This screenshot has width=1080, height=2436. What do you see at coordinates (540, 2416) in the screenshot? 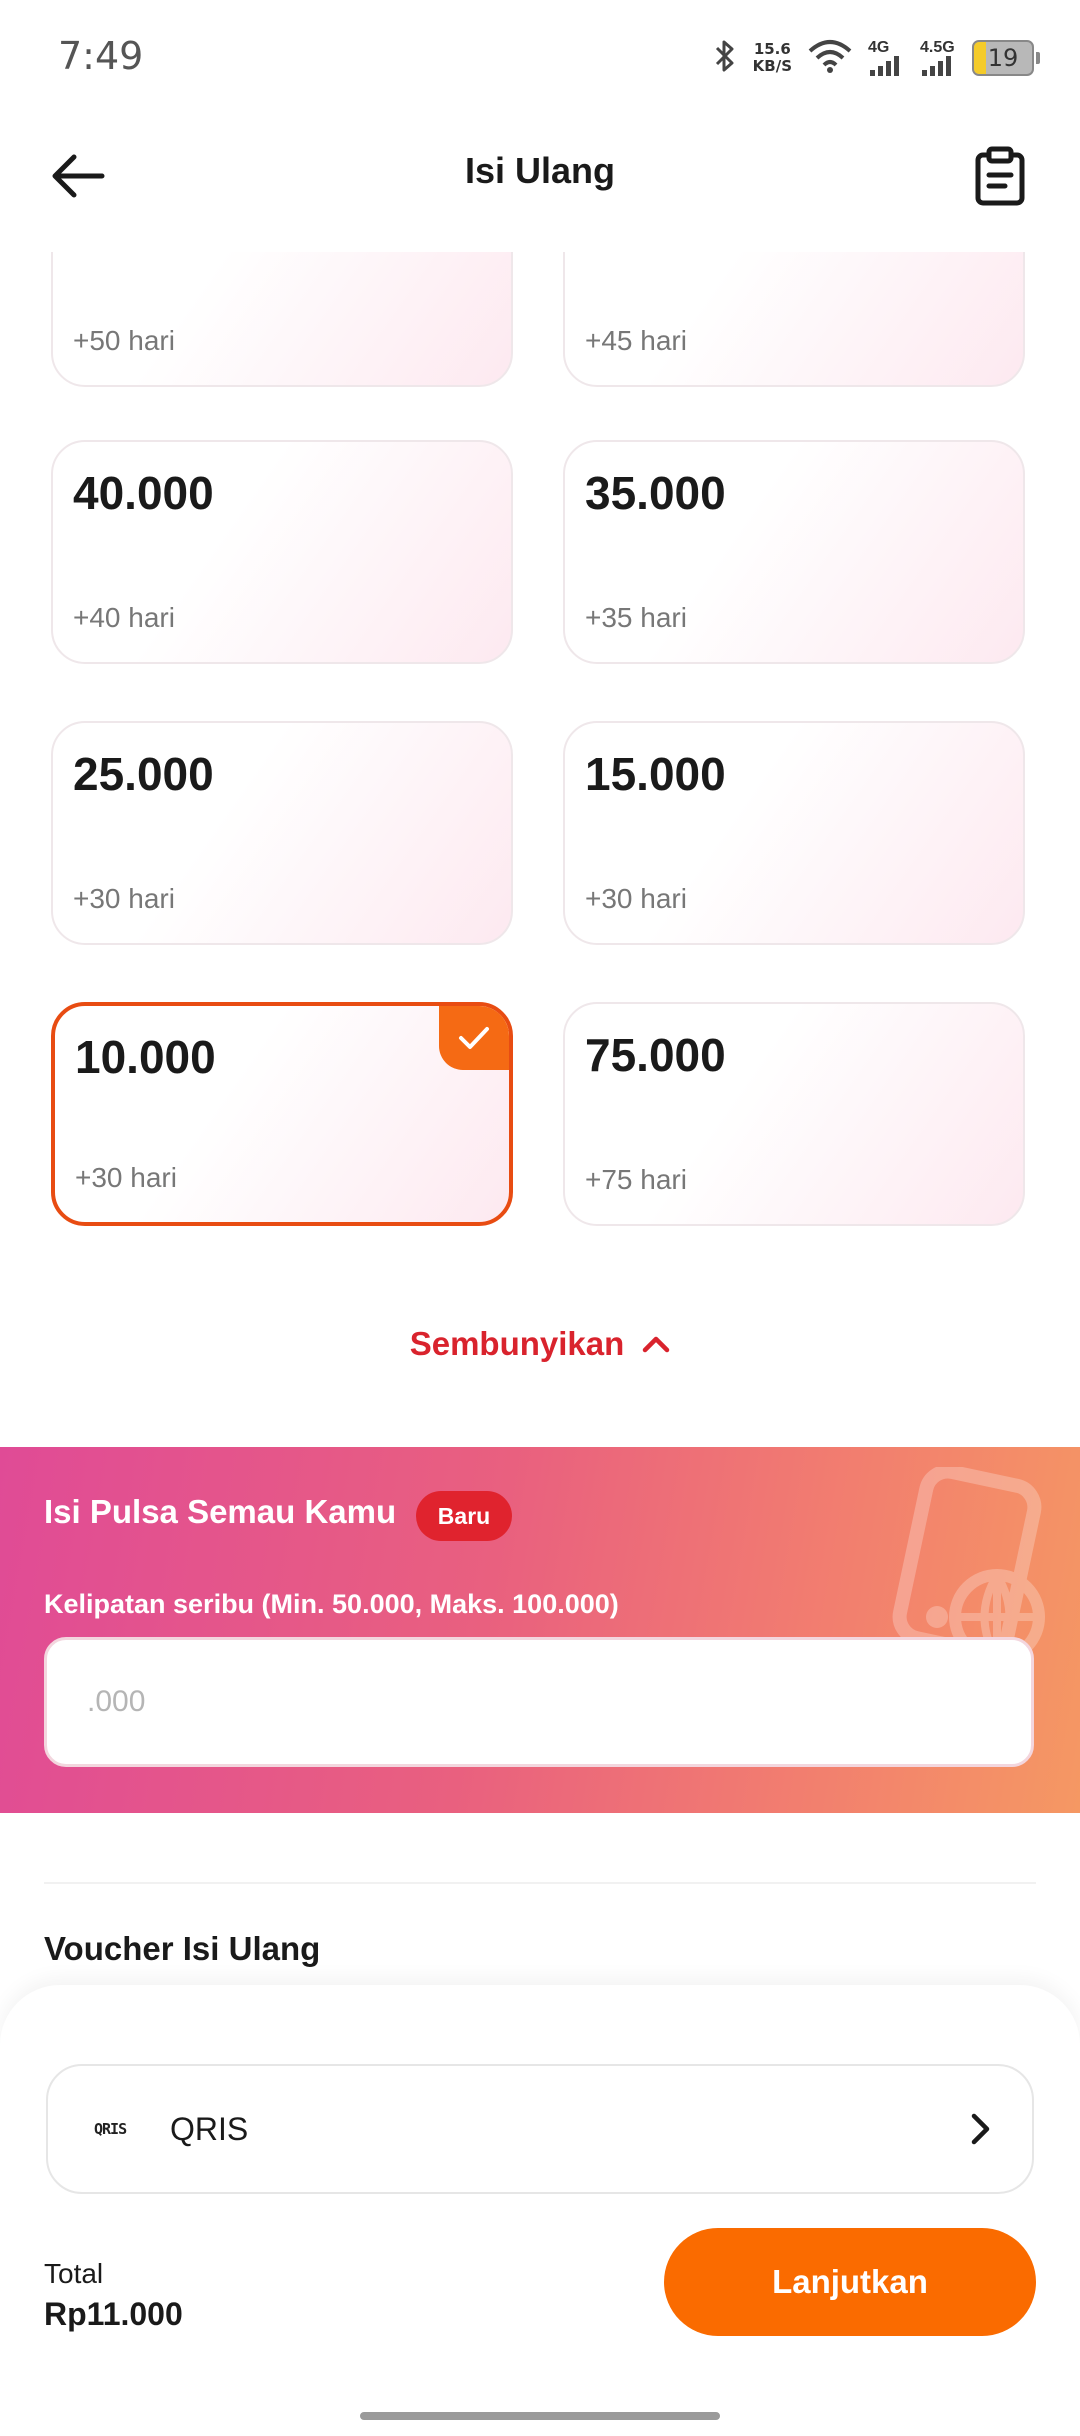
I see `home-indicator` at bounding box center [540, 2416].